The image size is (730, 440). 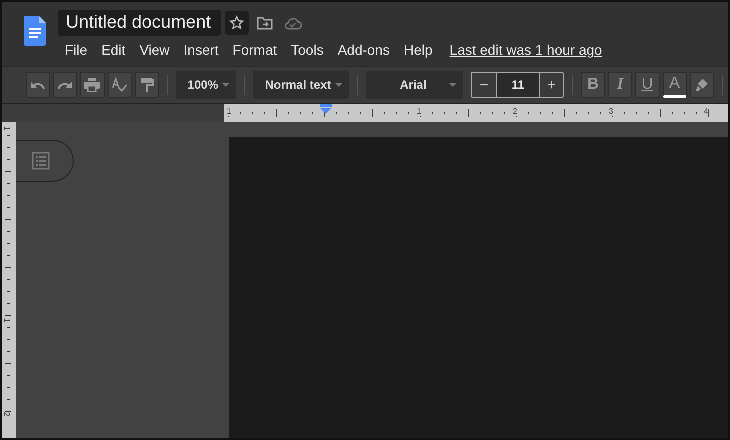 I want to click on paint-roller-icon, so click(x=147, y=85).